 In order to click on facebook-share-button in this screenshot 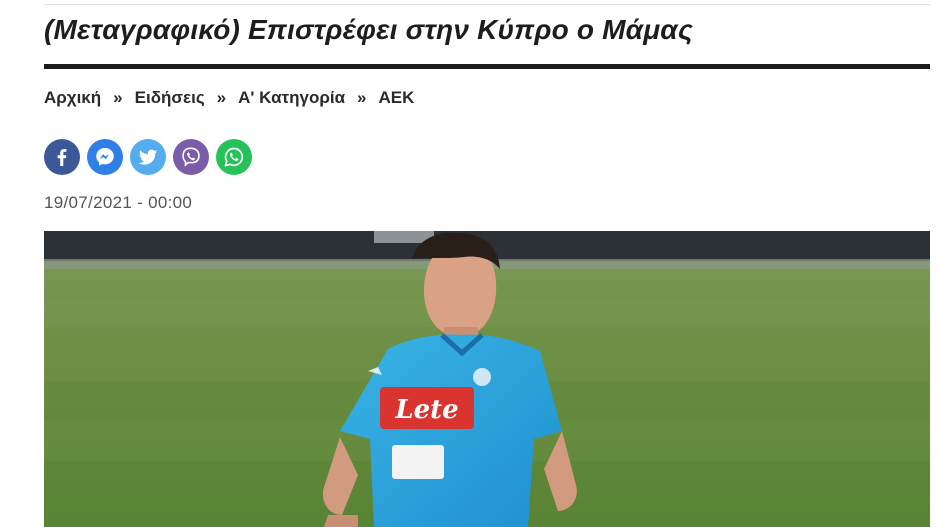, I will do `click(62, 157)`.